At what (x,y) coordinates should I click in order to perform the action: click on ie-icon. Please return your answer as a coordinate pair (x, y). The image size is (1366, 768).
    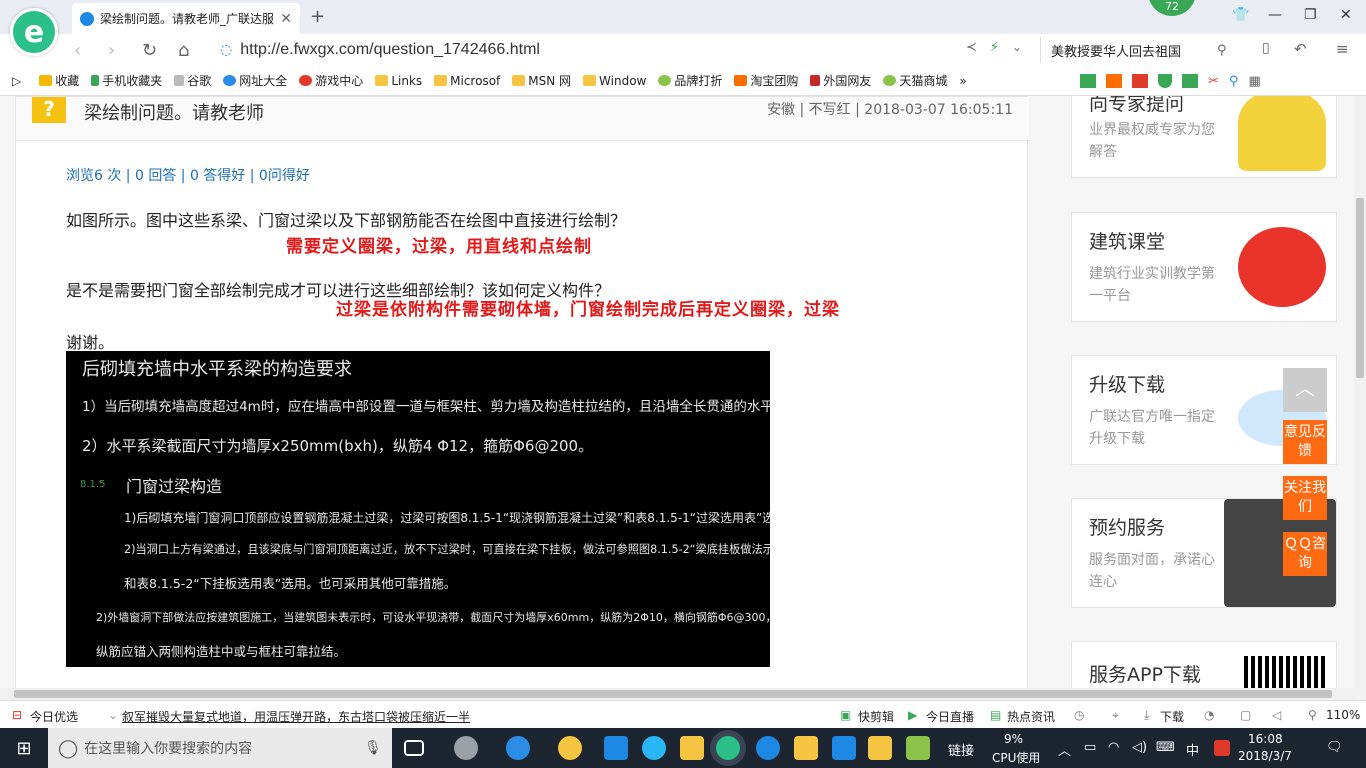
    Looking at the image, I should click on (654, 748).